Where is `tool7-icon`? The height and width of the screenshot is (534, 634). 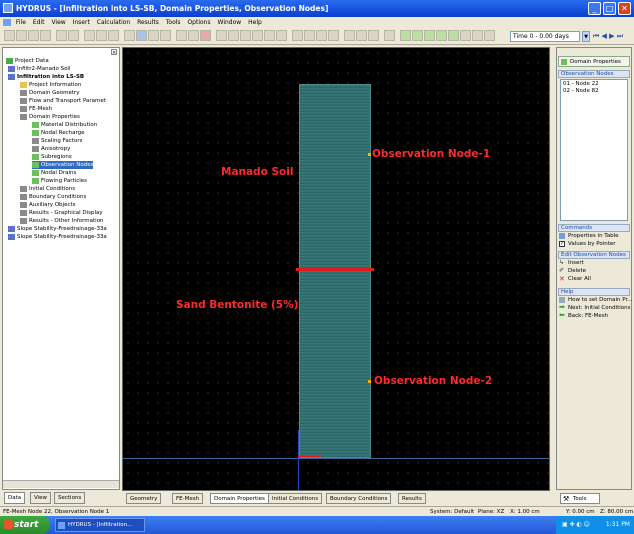 tool7-icon is located at coordinates (373, 35).